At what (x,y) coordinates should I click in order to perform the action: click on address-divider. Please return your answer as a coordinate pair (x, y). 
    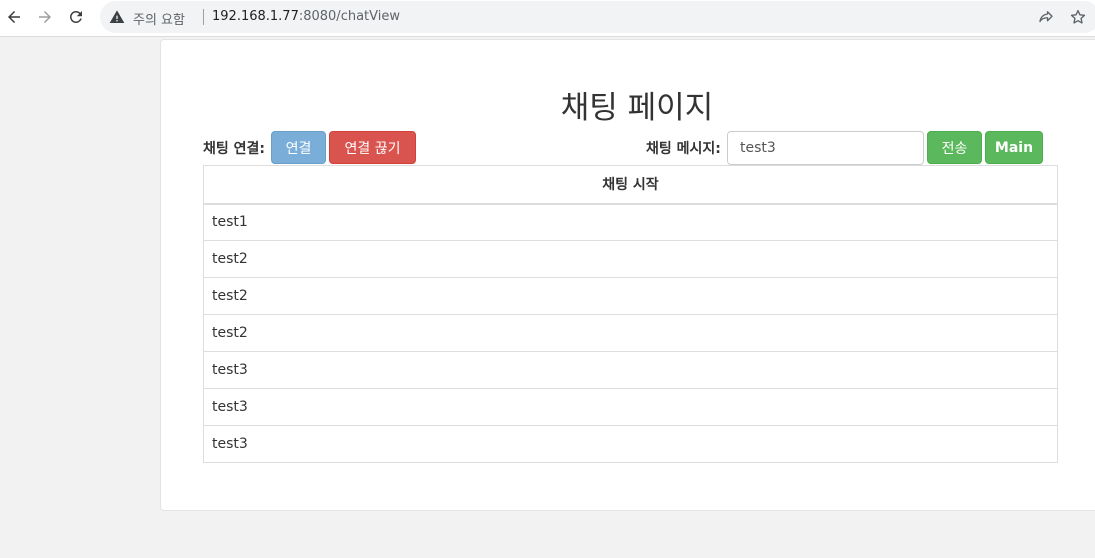
    Looking at the image, I should click on (203, 17).